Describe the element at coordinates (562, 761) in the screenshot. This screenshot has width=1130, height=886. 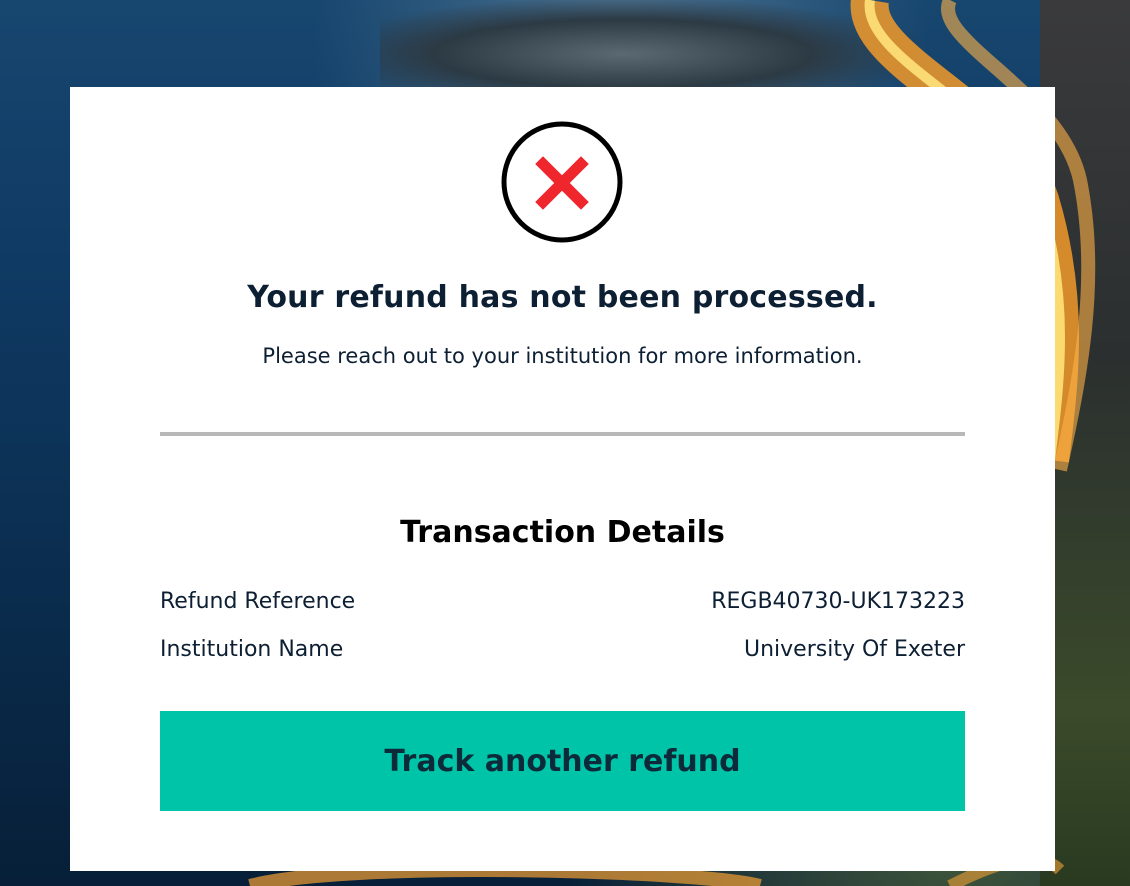
I see `track-another-refund-button: Track another refund` at that location.